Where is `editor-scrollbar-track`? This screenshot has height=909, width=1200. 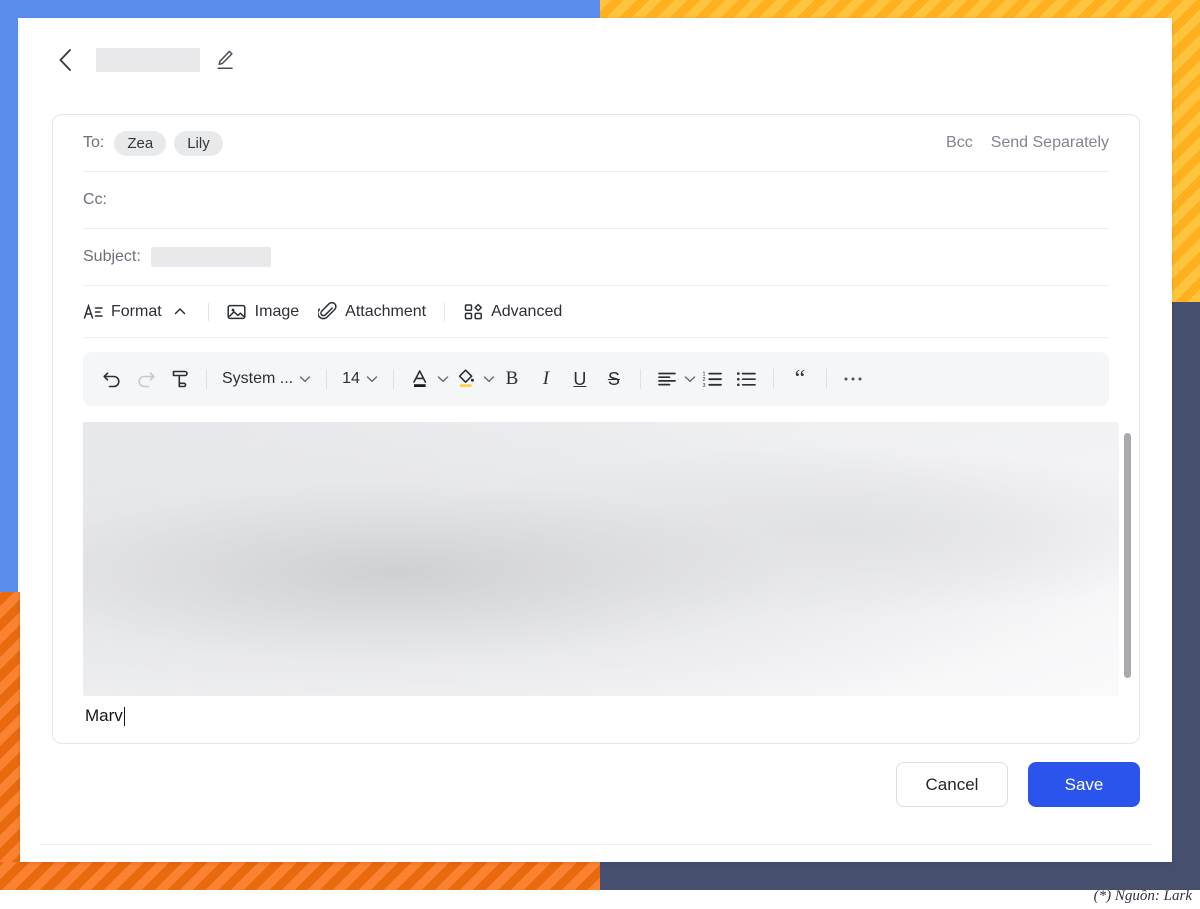
editor-scrollbar-track is located at coordinates (1127, 558).